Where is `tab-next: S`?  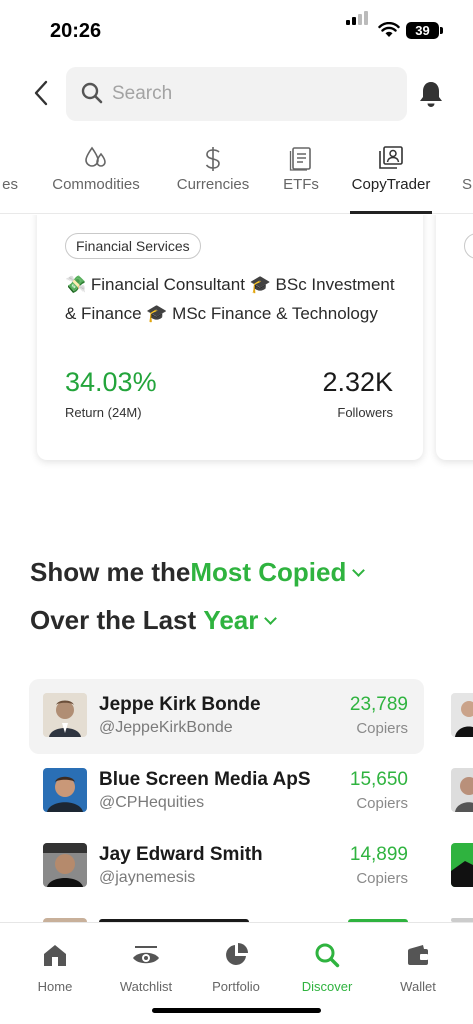 tab-next: S is located at coordinates (467, 177).